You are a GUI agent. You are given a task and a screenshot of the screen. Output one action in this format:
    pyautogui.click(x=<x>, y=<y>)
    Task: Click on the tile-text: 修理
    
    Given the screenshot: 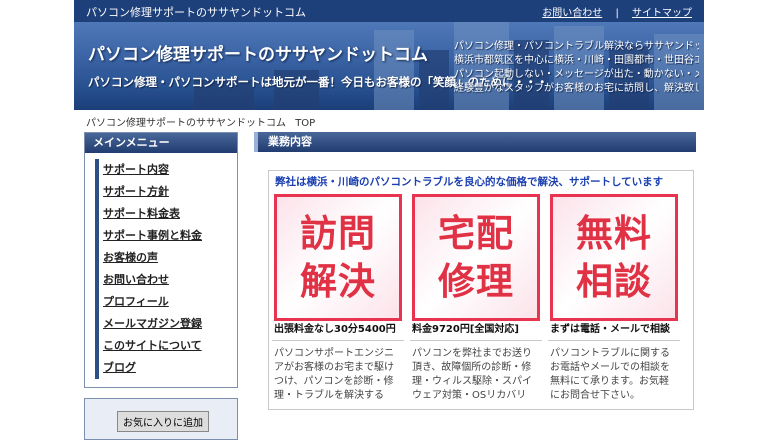 What is the action you would take?
    pyautogui.click(x=476, y=281)
    